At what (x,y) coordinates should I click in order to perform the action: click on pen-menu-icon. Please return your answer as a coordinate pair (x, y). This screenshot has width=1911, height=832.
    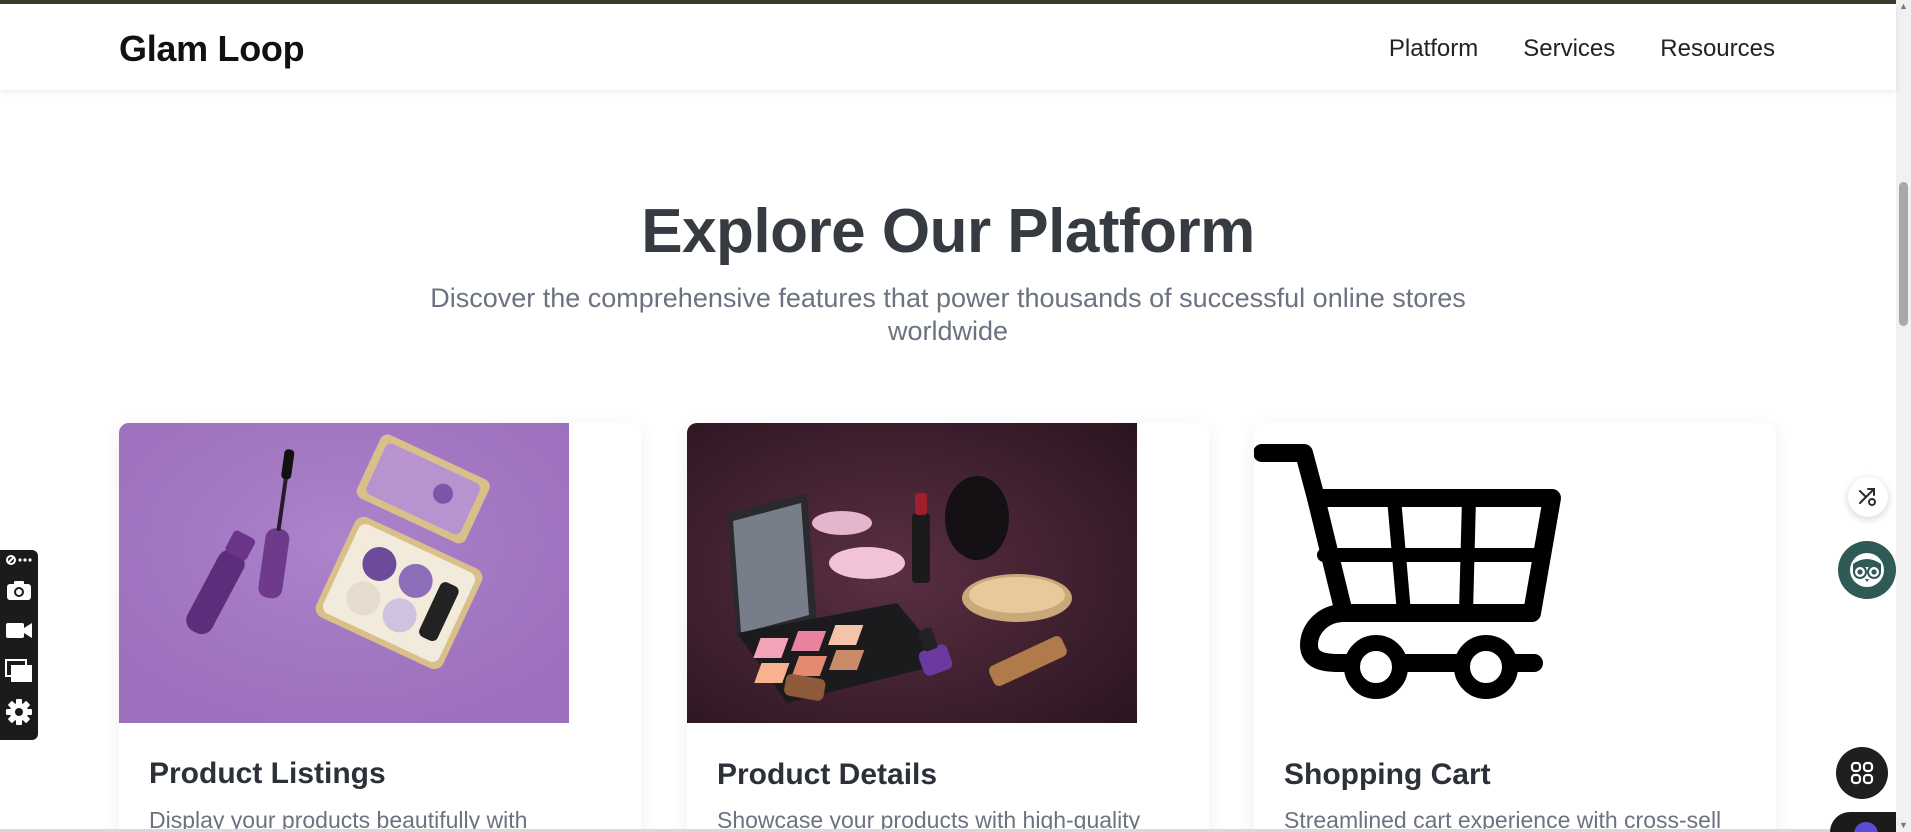
    Looking at the image, I should click on (19, 560).